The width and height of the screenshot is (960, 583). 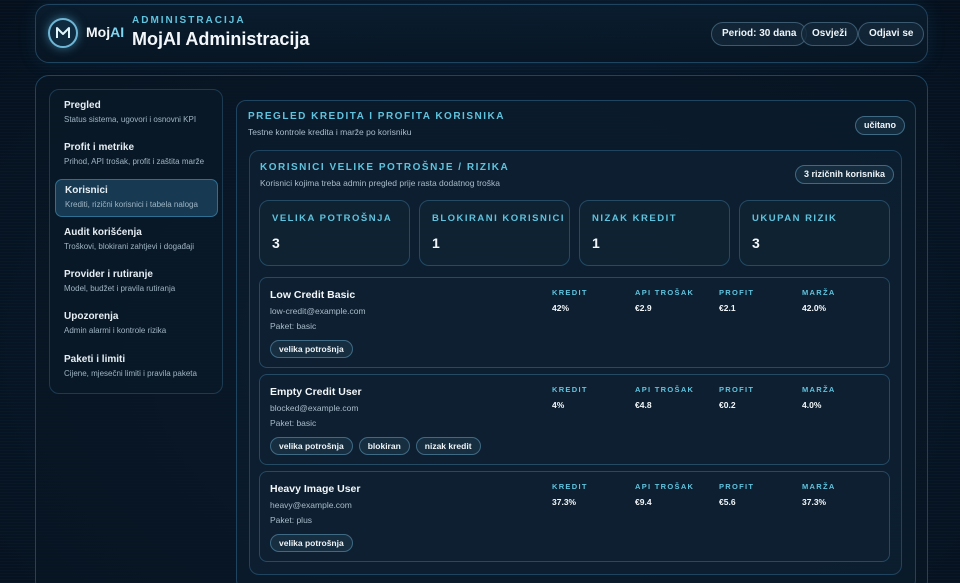 What do you see at coordinates (665, 494) in the screenshot?
I see `metric-api-cost: API TROŠAK €9.4` at bounding box center [665, 494].